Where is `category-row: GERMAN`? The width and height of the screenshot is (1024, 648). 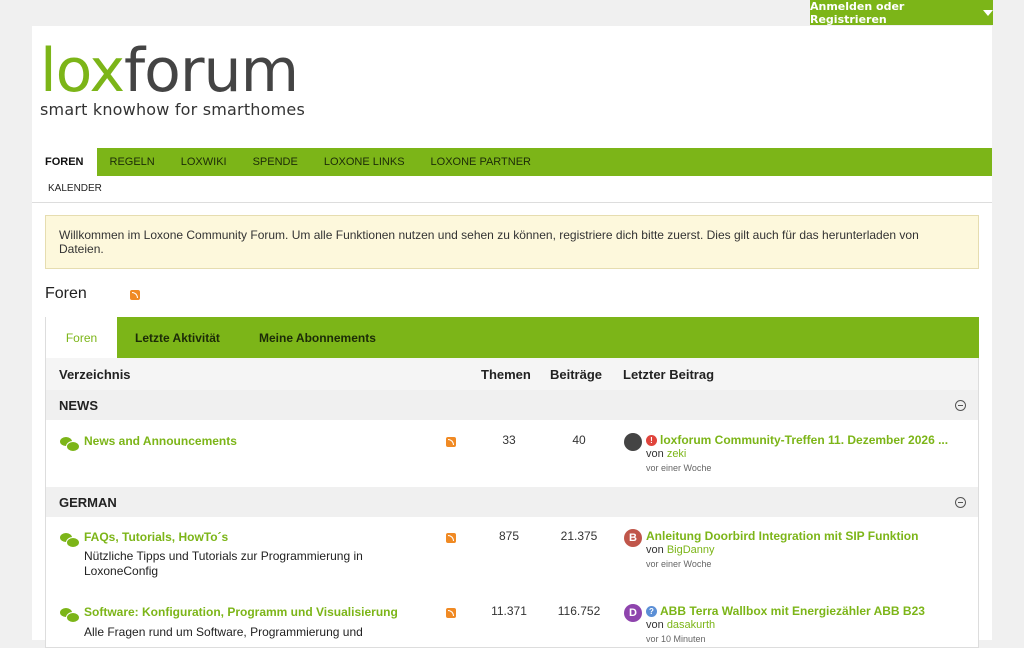 category-row: GERMAN is located at coordinates (512, 502).